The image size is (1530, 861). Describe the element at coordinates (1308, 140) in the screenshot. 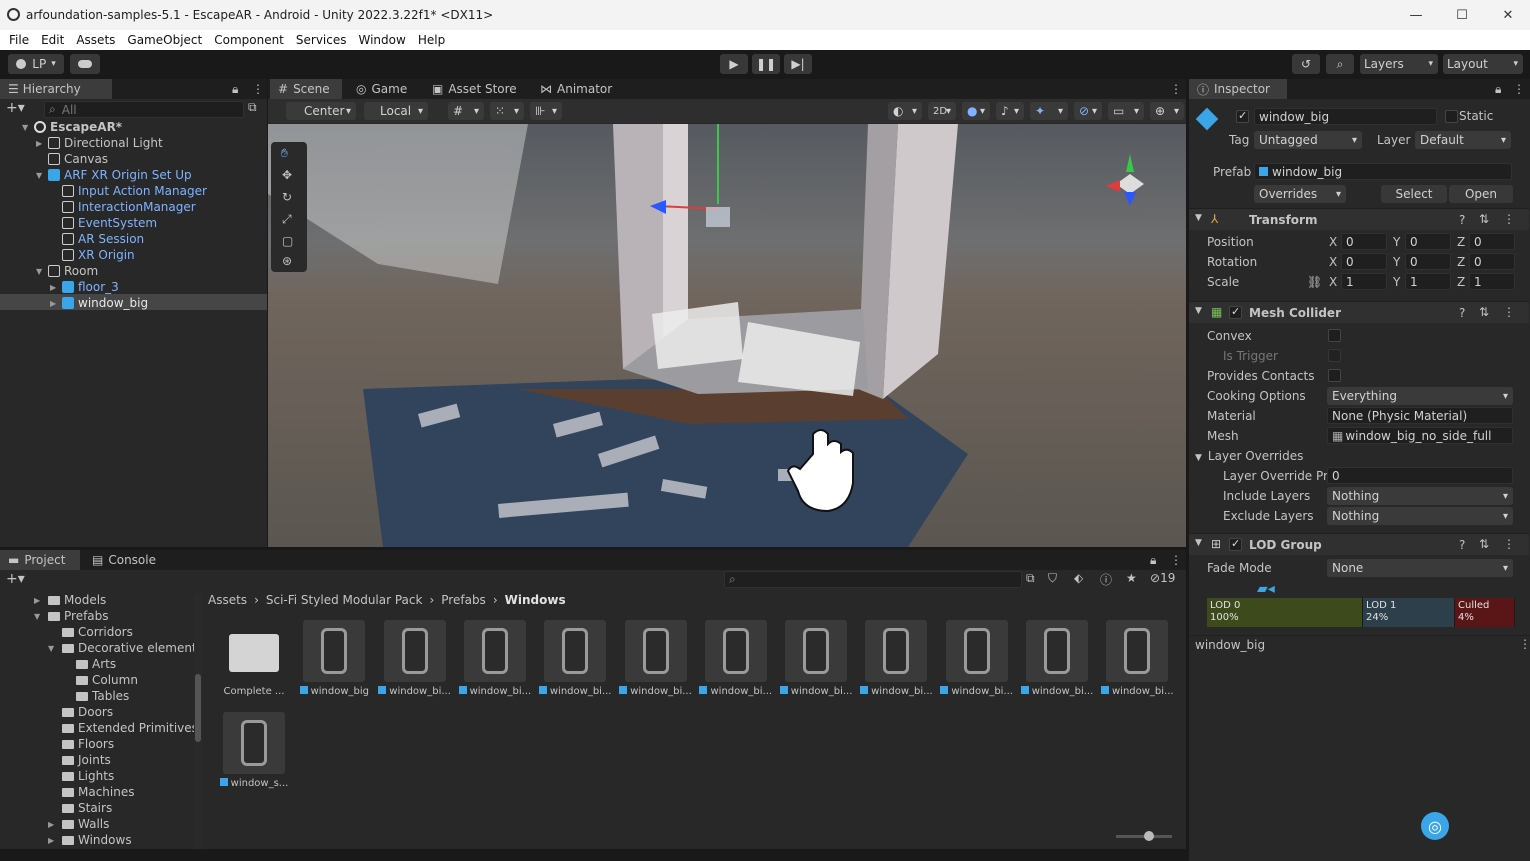

I see `tag-dropdown: Untagged` at that location.